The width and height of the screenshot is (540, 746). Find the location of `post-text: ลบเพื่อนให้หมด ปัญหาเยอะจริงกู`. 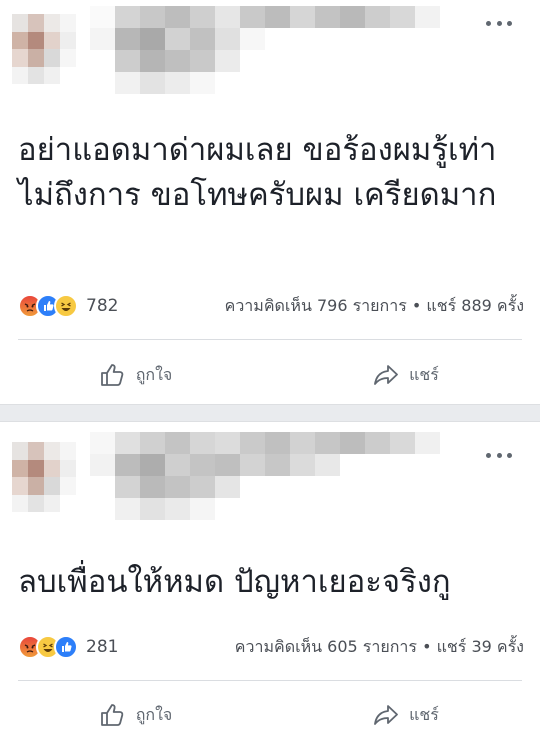

post-text: ลบเพื่อนให้หมด ปัญหาเยอะจริงกู is located at coordinates (234, 582).